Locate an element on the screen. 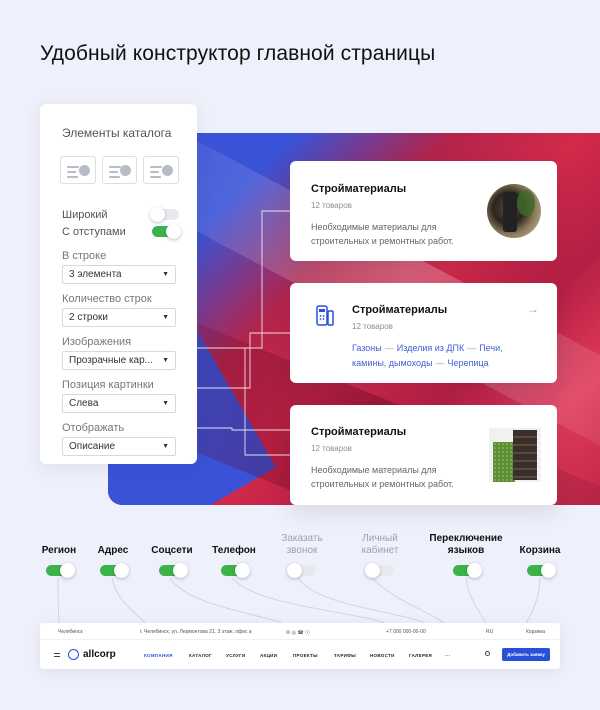 The image size is (600, 710). select-value: 3 элемента is located at coordinates (95, 274).